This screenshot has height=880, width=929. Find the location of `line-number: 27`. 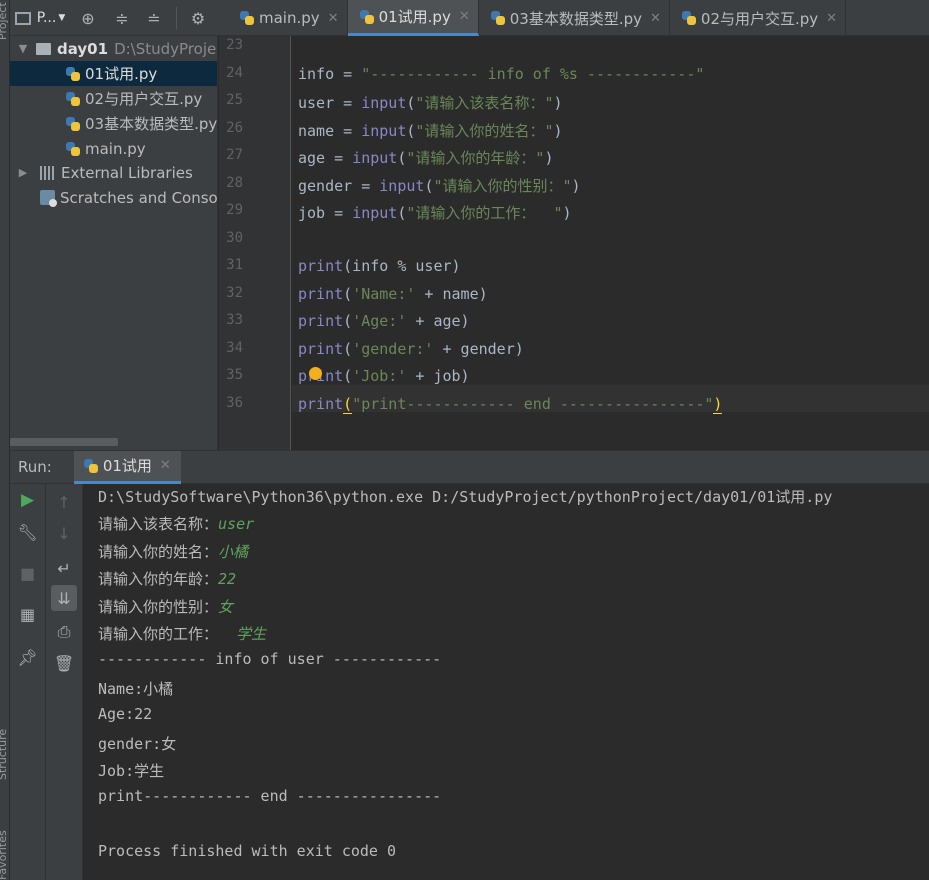

line-number: 27 is located at coordinates (234, 155).